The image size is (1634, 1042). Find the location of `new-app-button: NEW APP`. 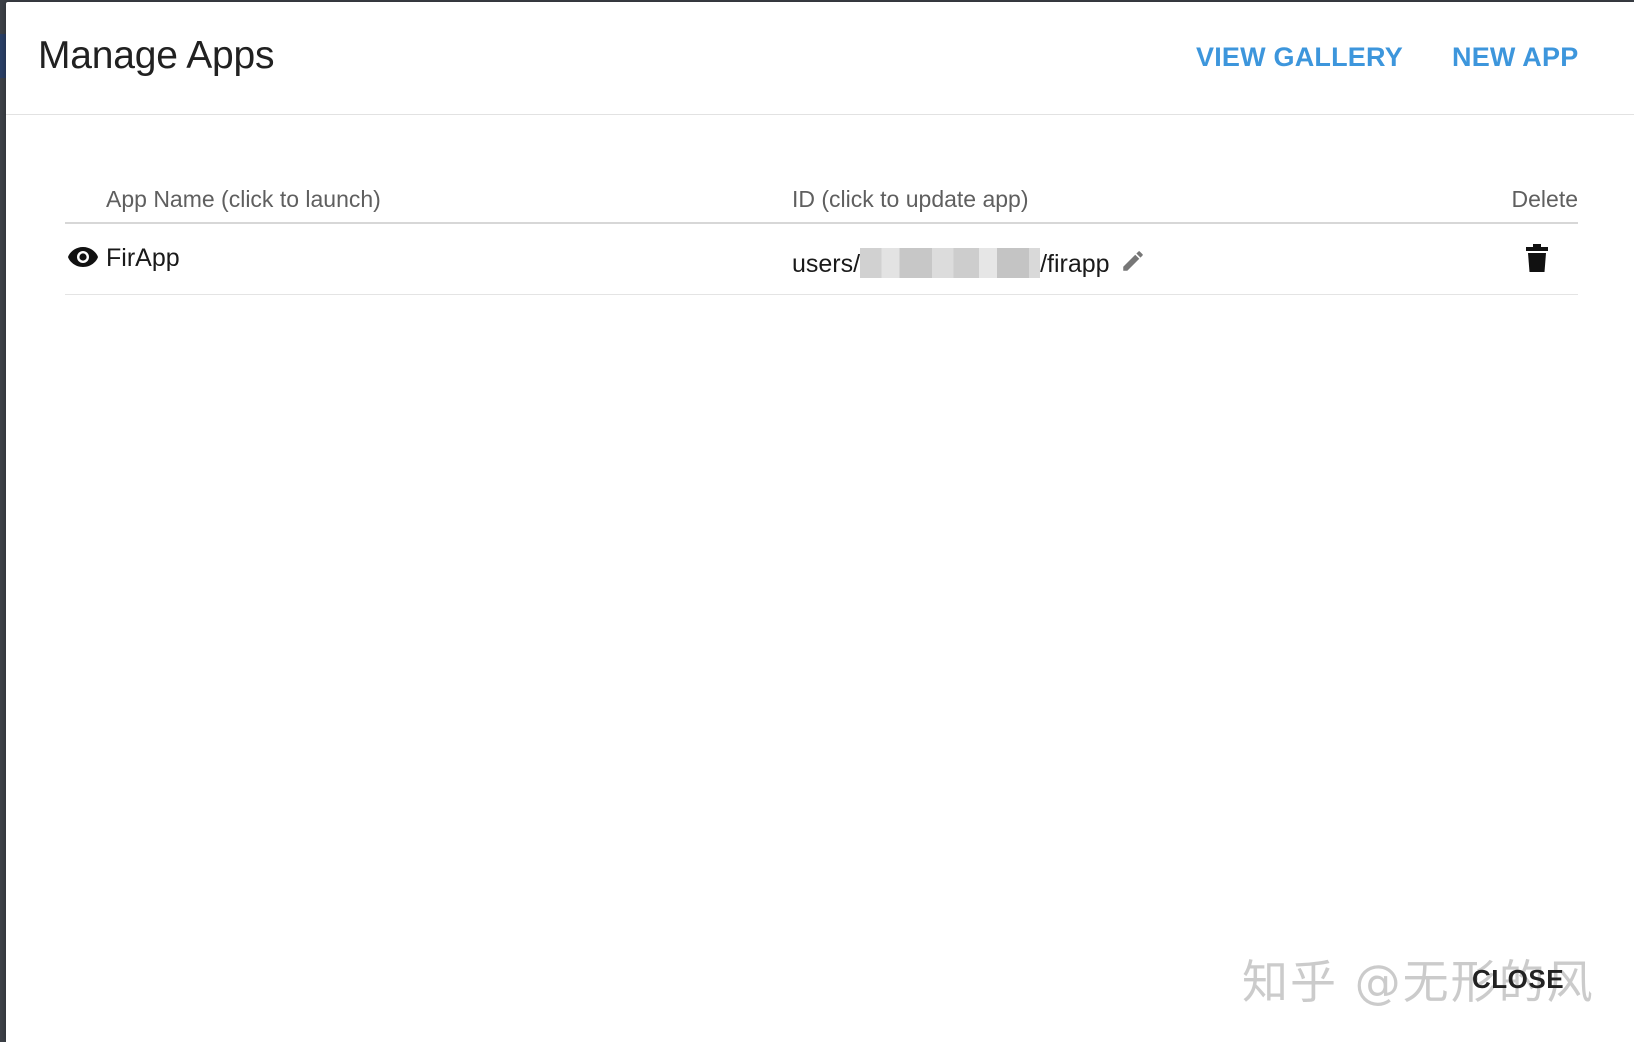

new-app-button: NEW APP is located at coordinates (1515, 57).